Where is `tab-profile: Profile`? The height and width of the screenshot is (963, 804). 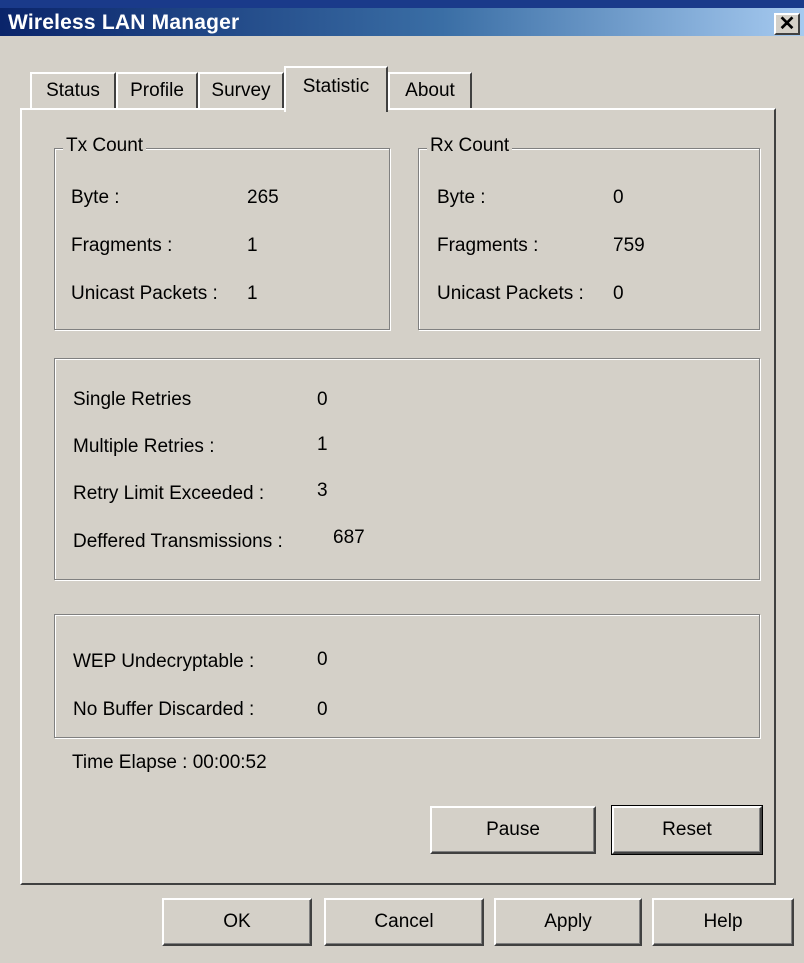 tab-profile: Profile is located at coordinates (157, 91).